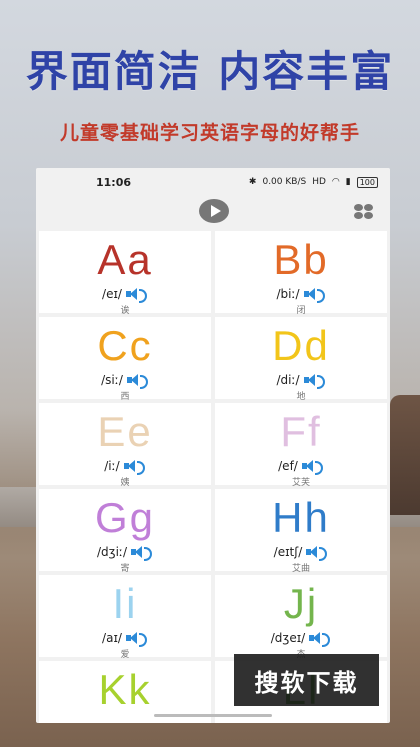 The width and height of the screenshot is (420, 747). I want to click on background-rock, so click(405, 455).